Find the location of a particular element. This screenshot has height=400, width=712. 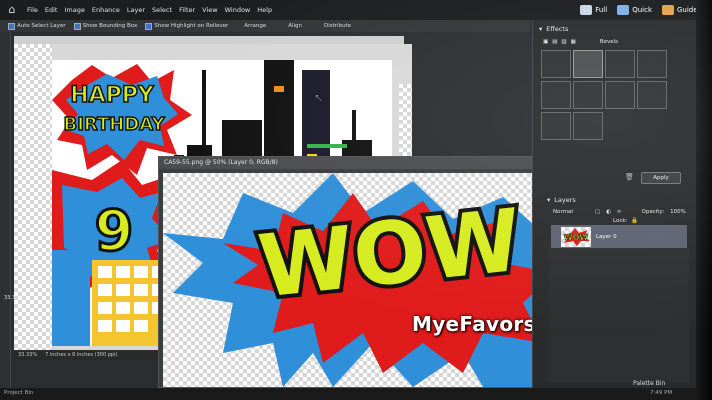

lock-label: Lock: is located at coordinates (620, 220).